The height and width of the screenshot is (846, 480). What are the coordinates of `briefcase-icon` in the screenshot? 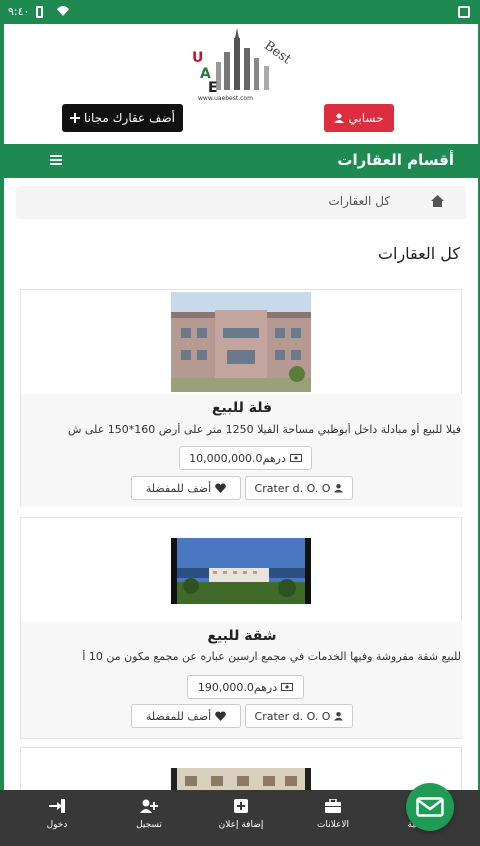 It's located at (333, 806).